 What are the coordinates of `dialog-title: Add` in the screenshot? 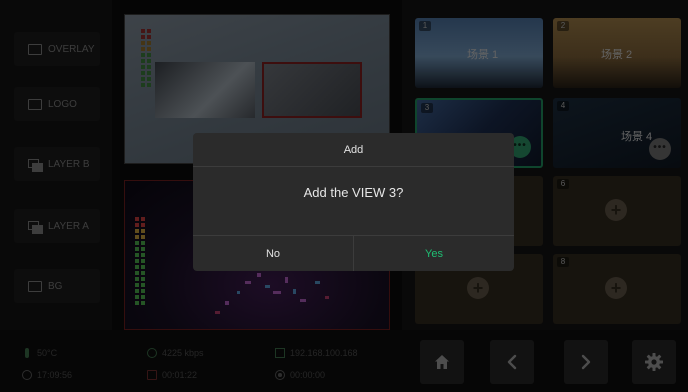 It's located at (353, 150).